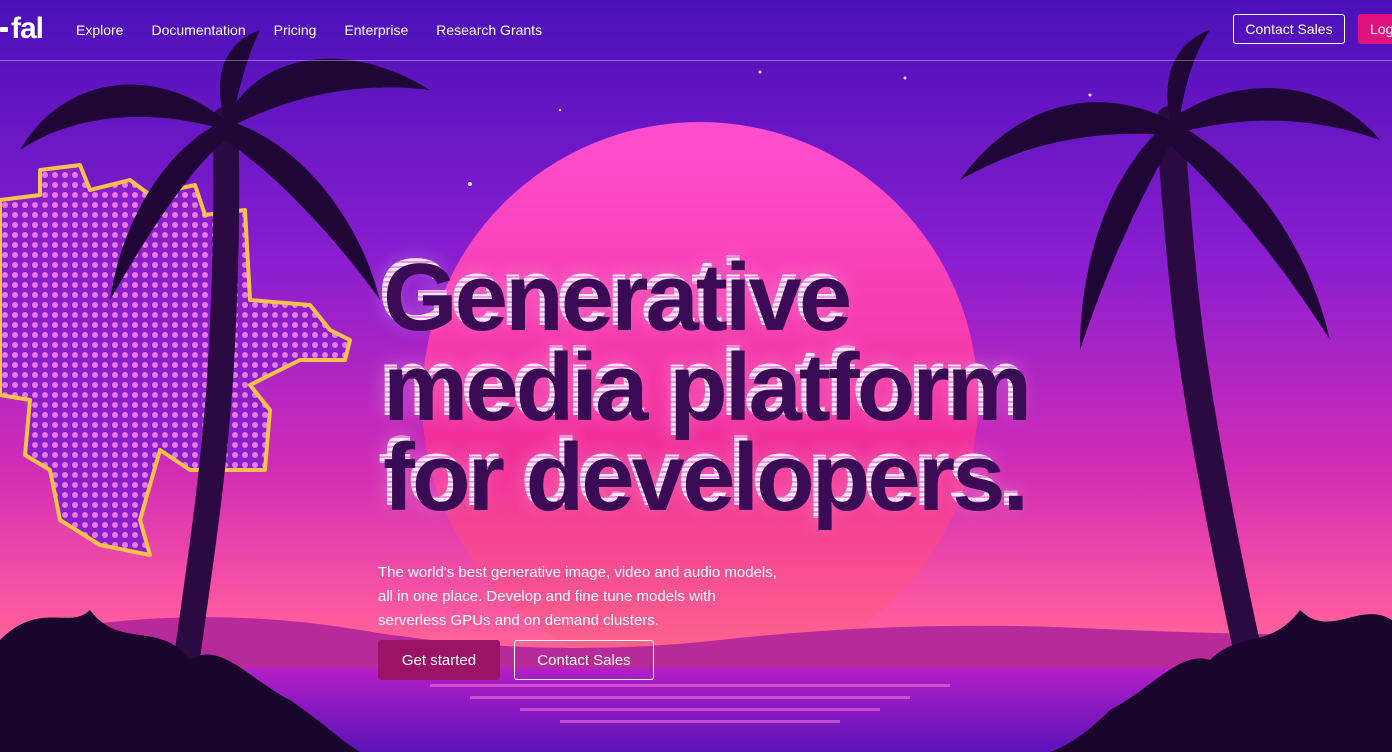 This screenshot has width=1392, height=752. What do you see at coordinates (27, 28) in the screenshot?
I see `logo-text: fal` at bounding box center [27, 28].